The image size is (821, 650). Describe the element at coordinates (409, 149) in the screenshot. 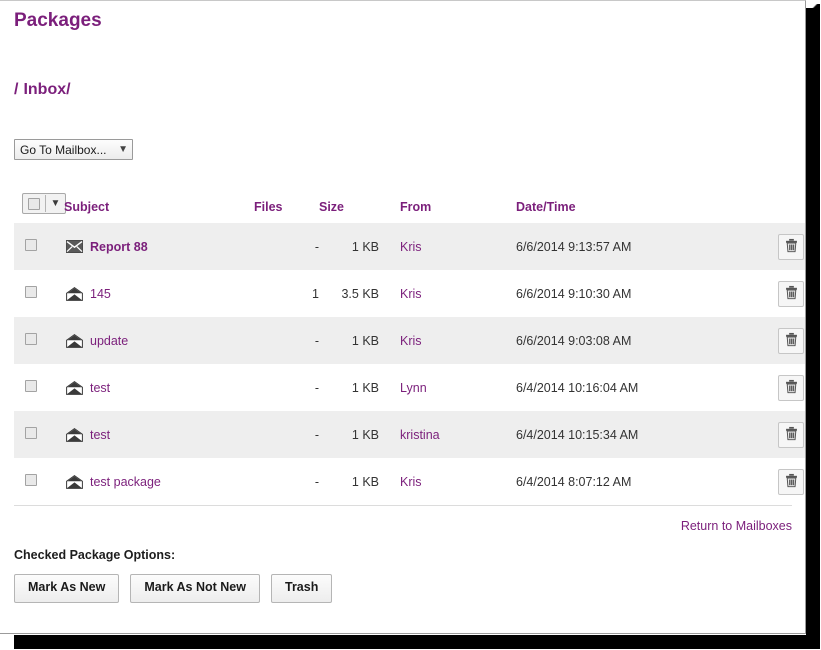

I see `mailbox-select-container: Go To Mailbox... ▼` at that location.